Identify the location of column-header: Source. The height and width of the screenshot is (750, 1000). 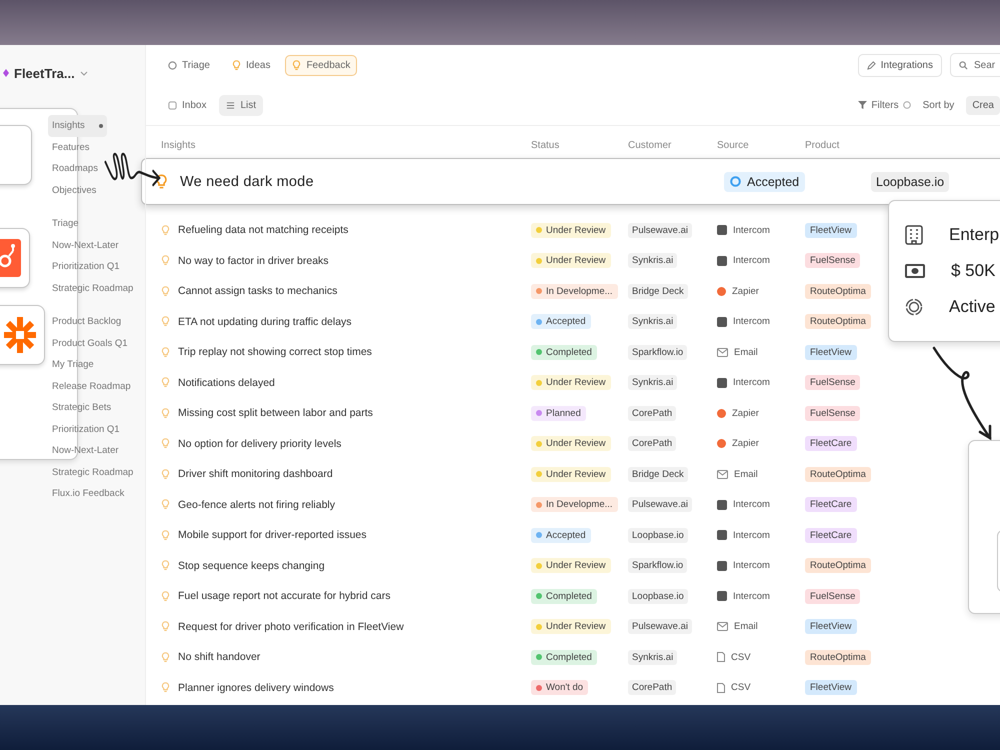
(733, 145).